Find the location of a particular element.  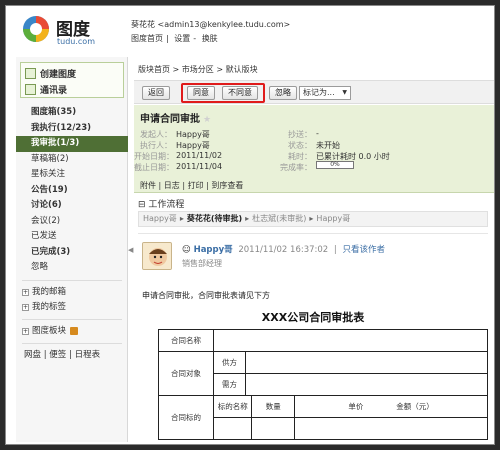

expand-icon: ⊟ is located at coordinates (142, 205).